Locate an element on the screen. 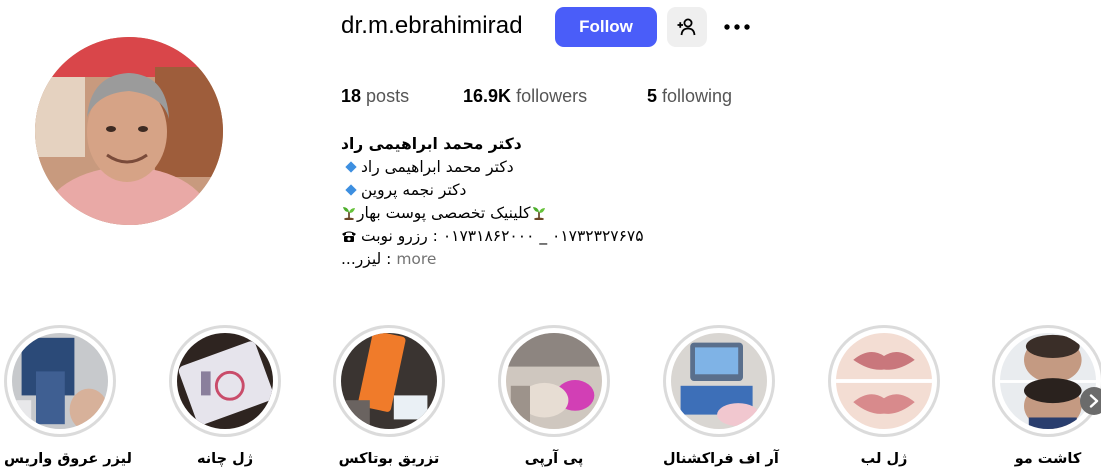 This screenshot has height=470, width=1101. followers-count: 16.9K is located at coordinates (487, 96).